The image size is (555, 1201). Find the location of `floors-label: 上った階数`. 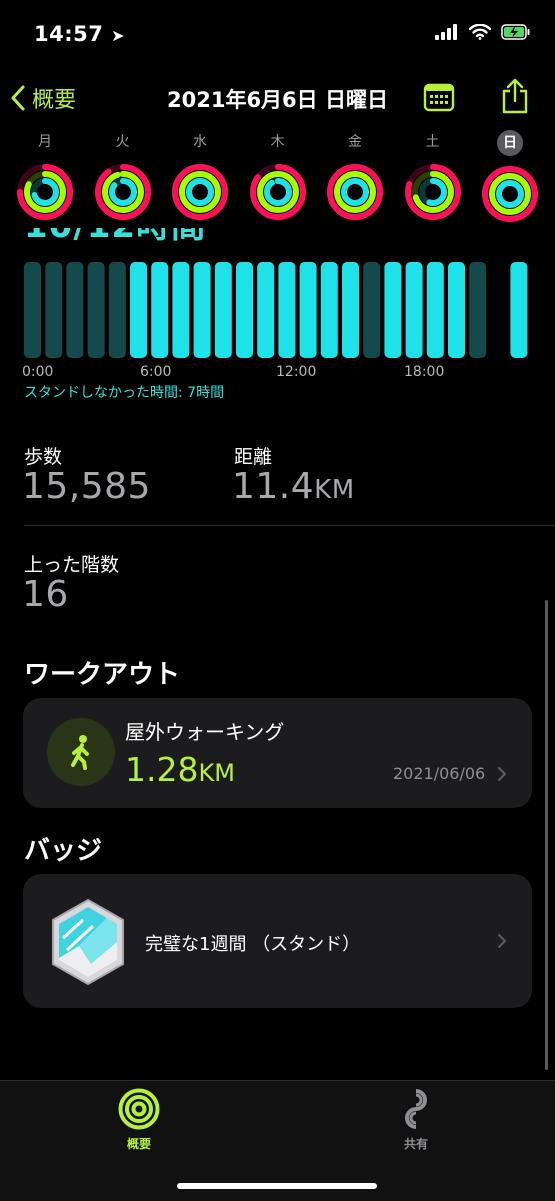

floors-label: 上った階数 is located at coordinates (72, 565).